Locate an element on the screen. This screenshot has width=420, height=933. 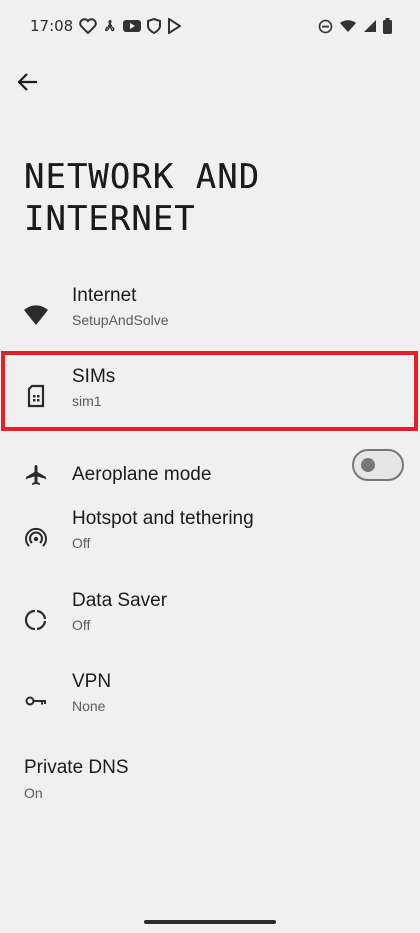
private-dns-subtitle: On is located at coordinates (33, 793).